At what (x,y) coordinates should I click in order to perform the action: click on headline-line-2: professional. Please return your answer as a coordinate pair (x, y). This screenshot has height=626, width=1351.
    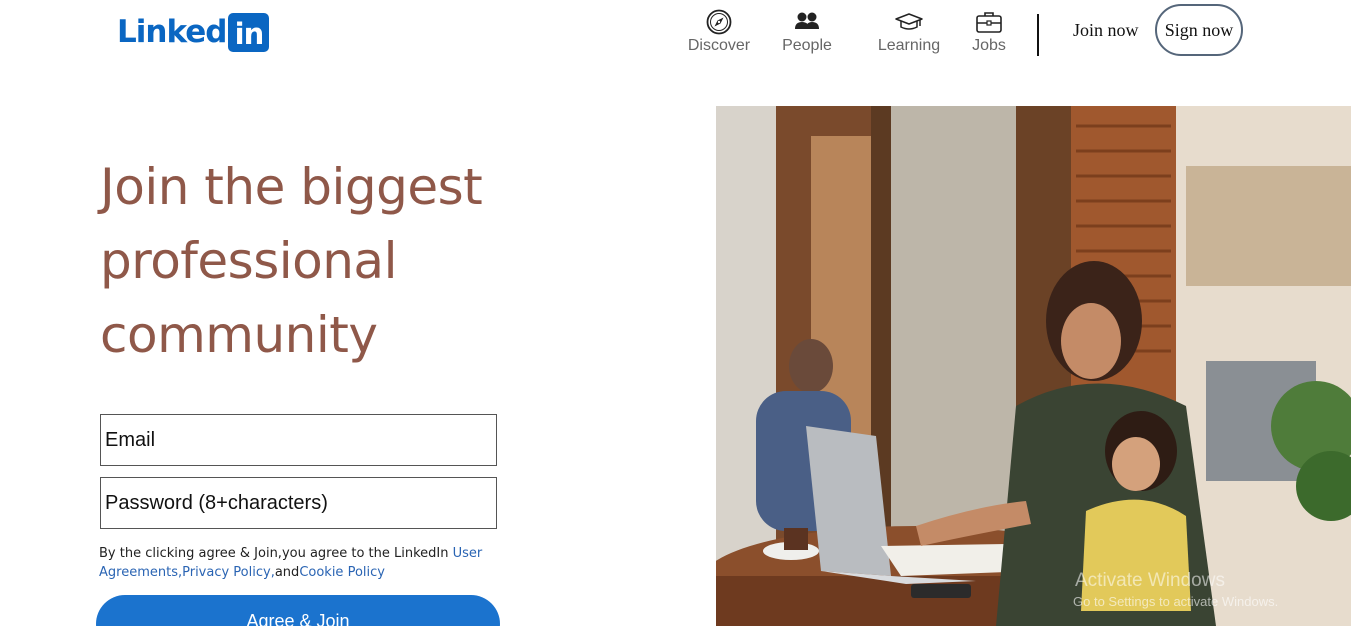
    Looking at the image, I should click on (248, 261).